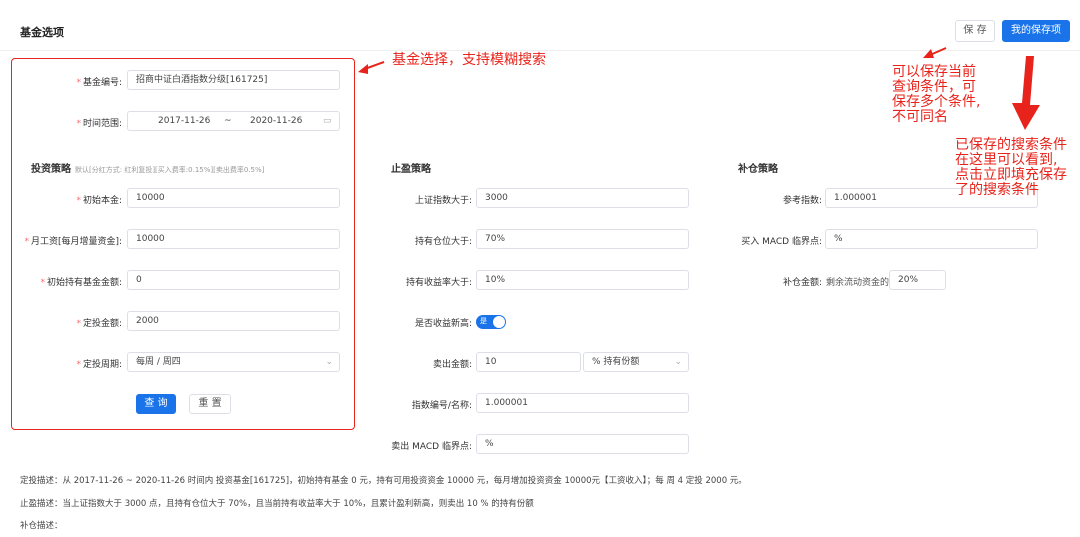 The image size is (1080, 537). What do you see at coordinates (1011, 167) in the screenshot?
I see `saved-hint-annotation: 已保存的搜索条件 在这里可以看到, 点击立即填充保存 了的搜索条件` at bounding box center [1011, 167].